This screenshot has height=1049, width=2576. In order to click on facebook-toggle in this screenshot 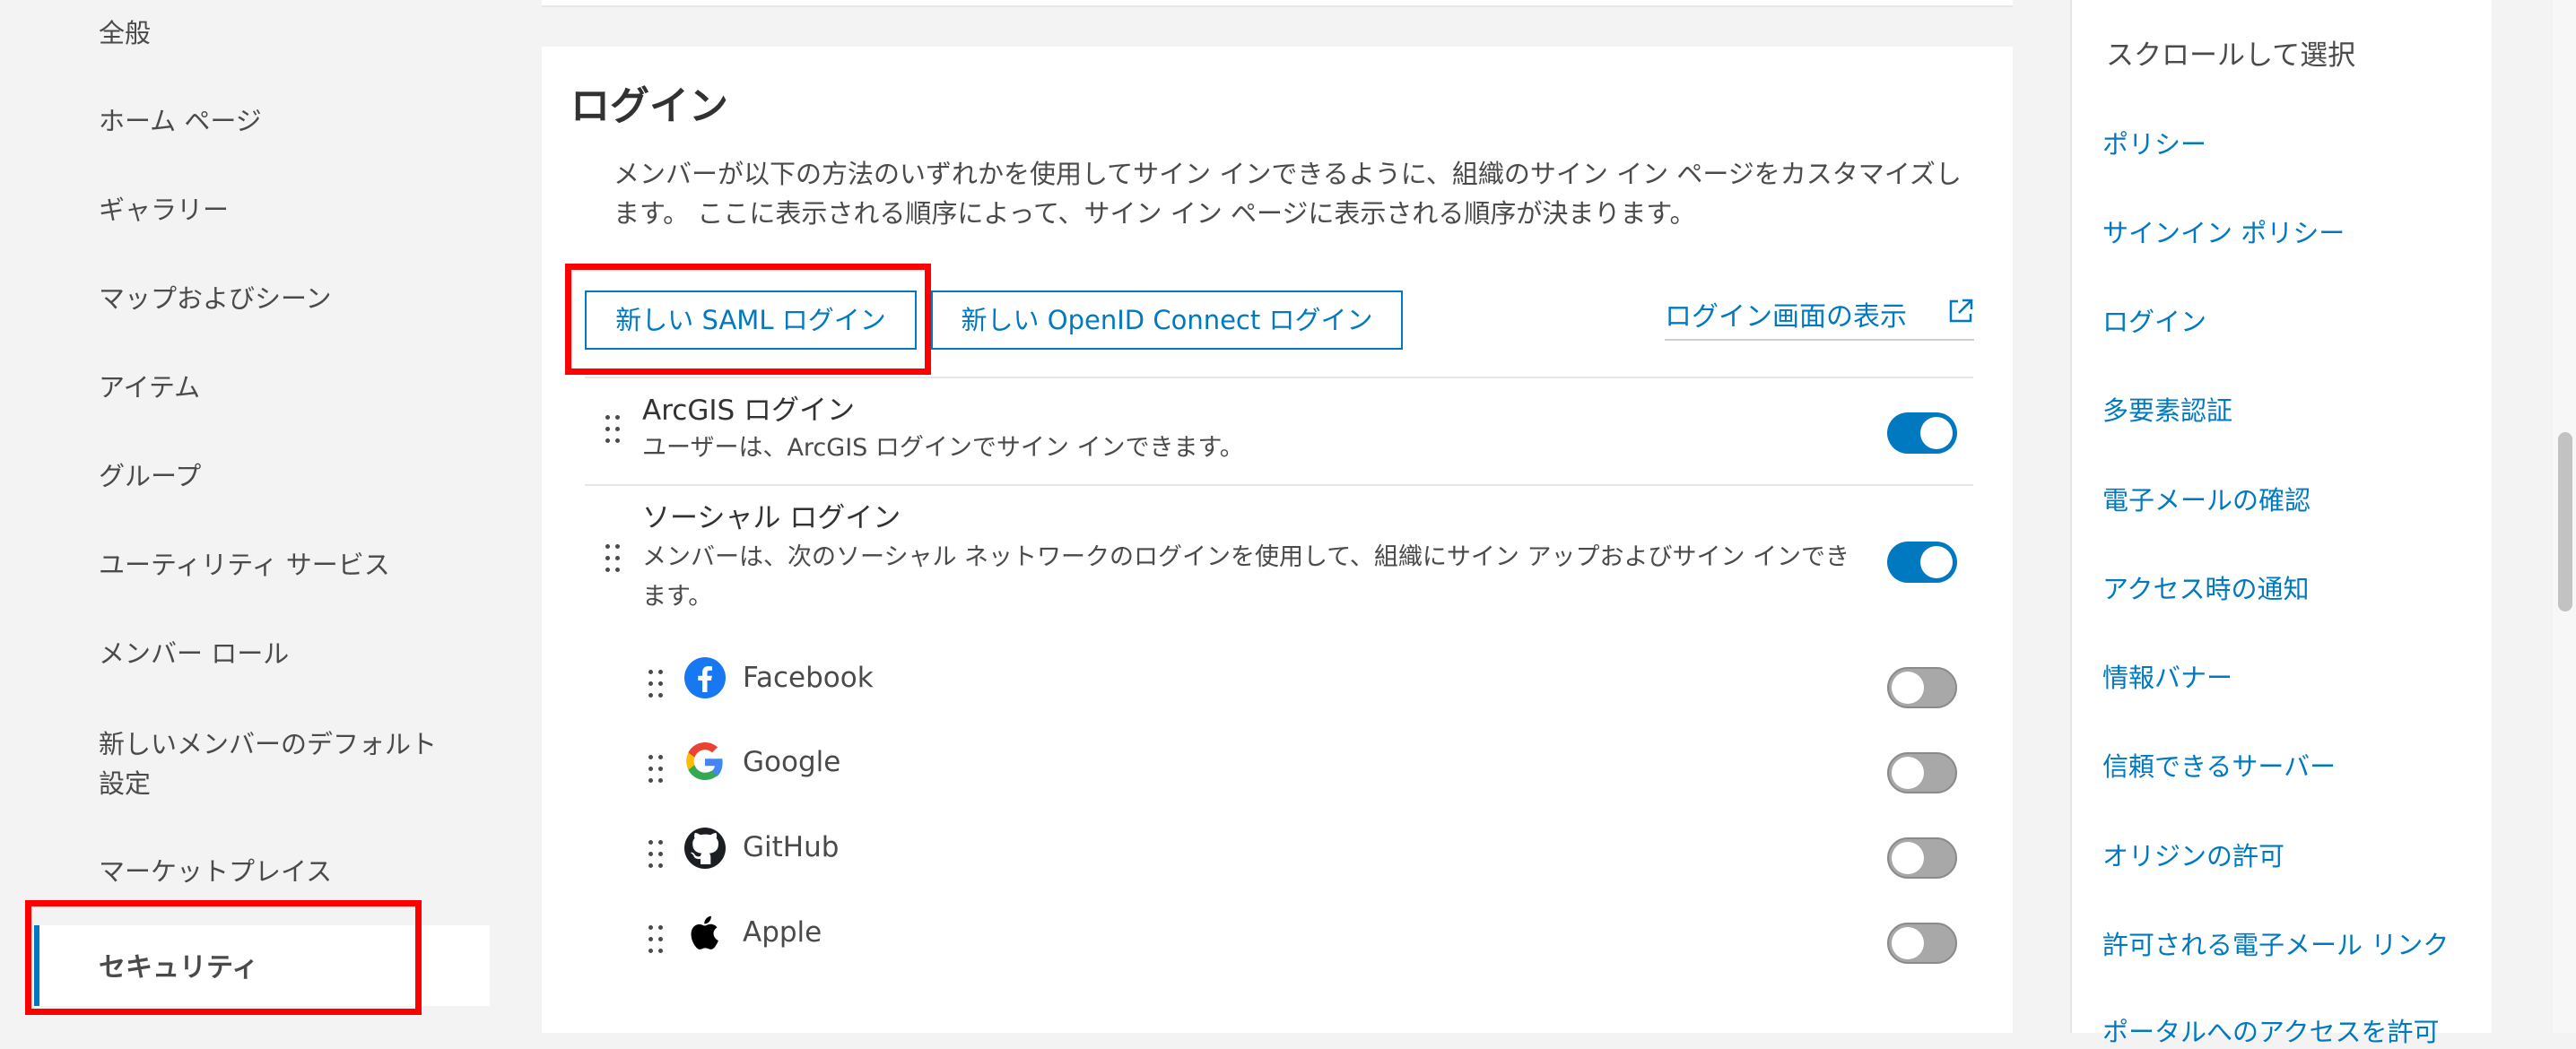, I will do `click(1922, 688)`.